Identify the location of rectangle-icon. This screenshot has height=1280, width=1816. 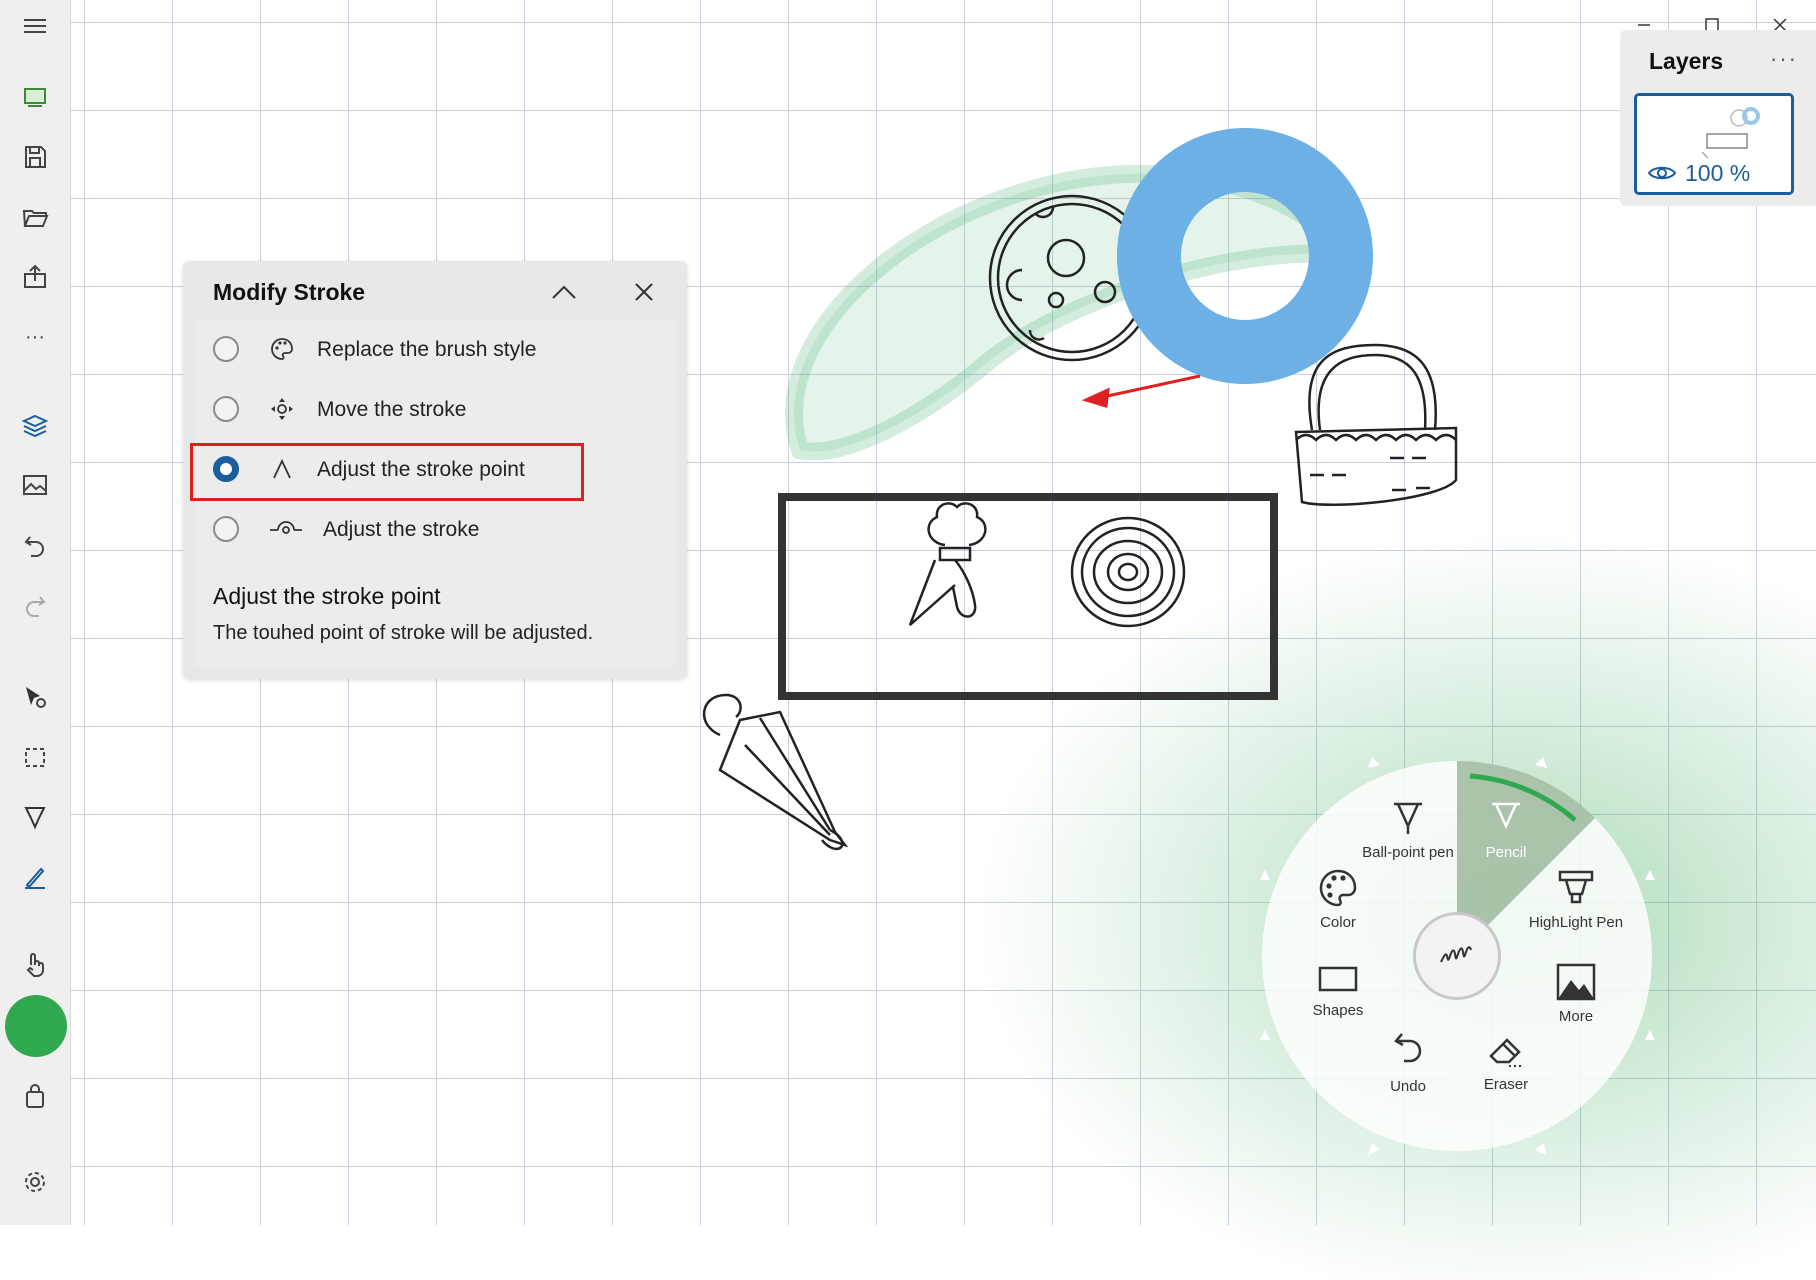
(1338, 979).